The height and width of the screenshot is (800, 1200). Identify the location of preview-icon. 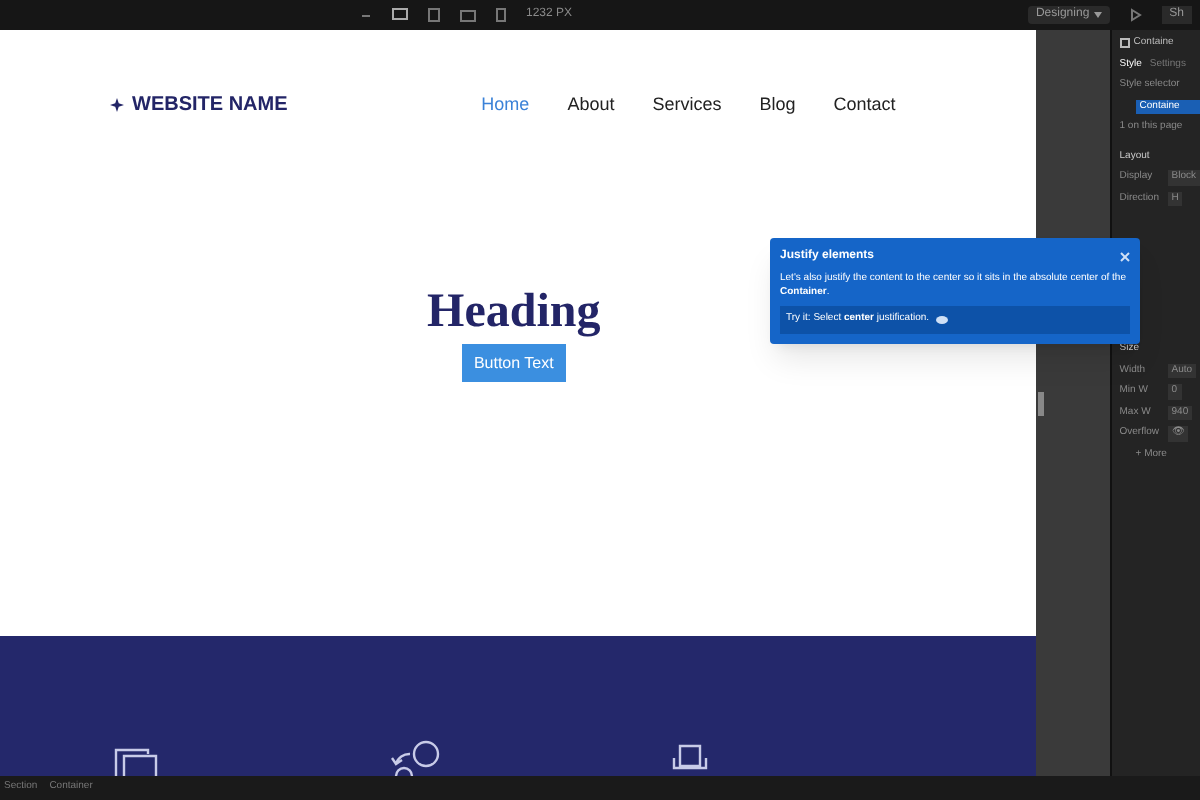
(1135, 15).